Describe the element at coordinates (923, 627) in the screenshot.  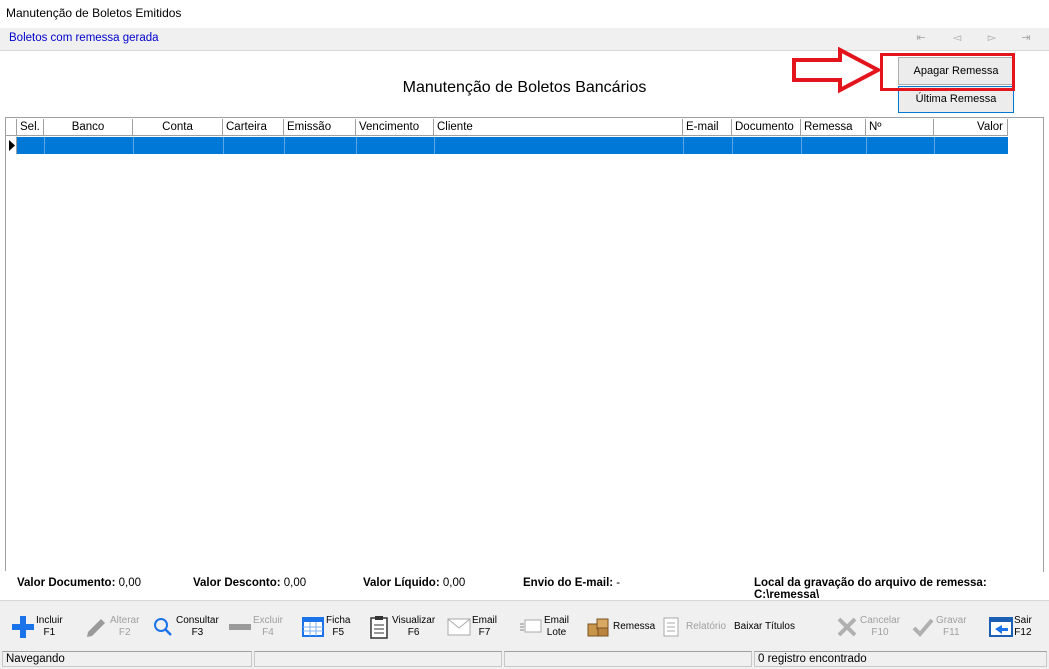
I see `check-icon` at that location.